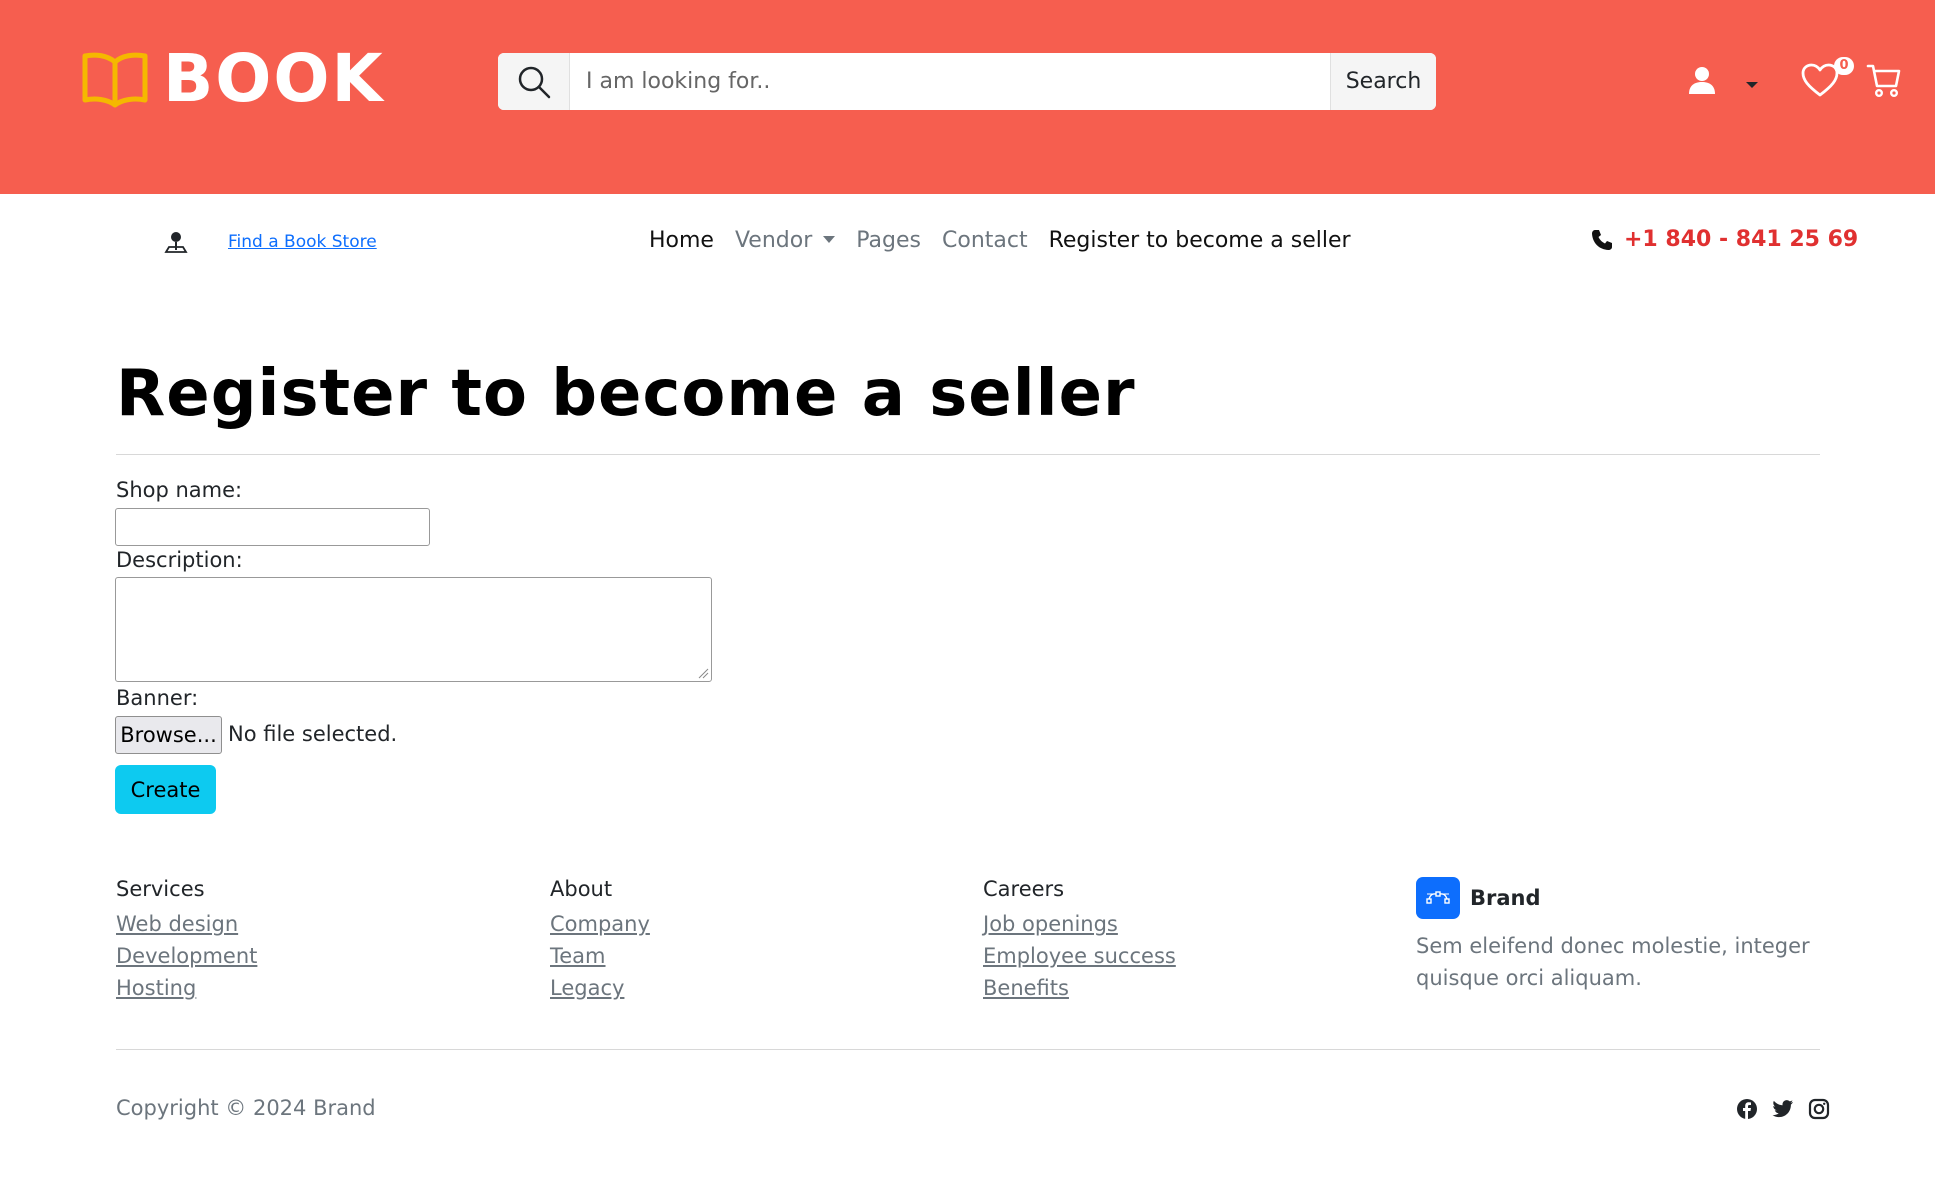 The image size is (1935, 1177). I want to click on nav-item-vendor: Vendor, so click(785, 240).